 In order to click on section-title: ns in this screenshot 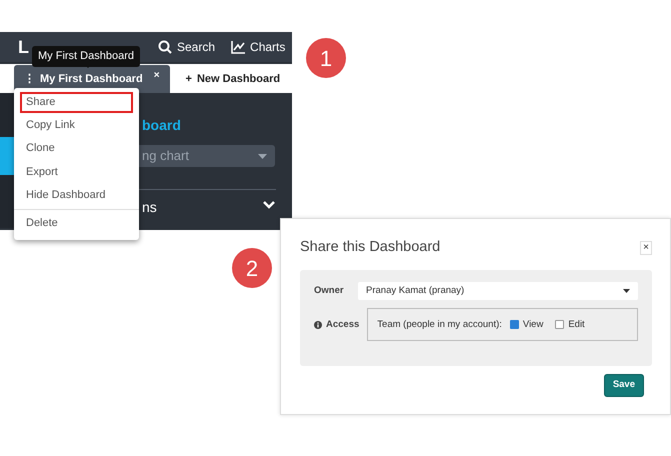, I will do `click(149, 207)`.